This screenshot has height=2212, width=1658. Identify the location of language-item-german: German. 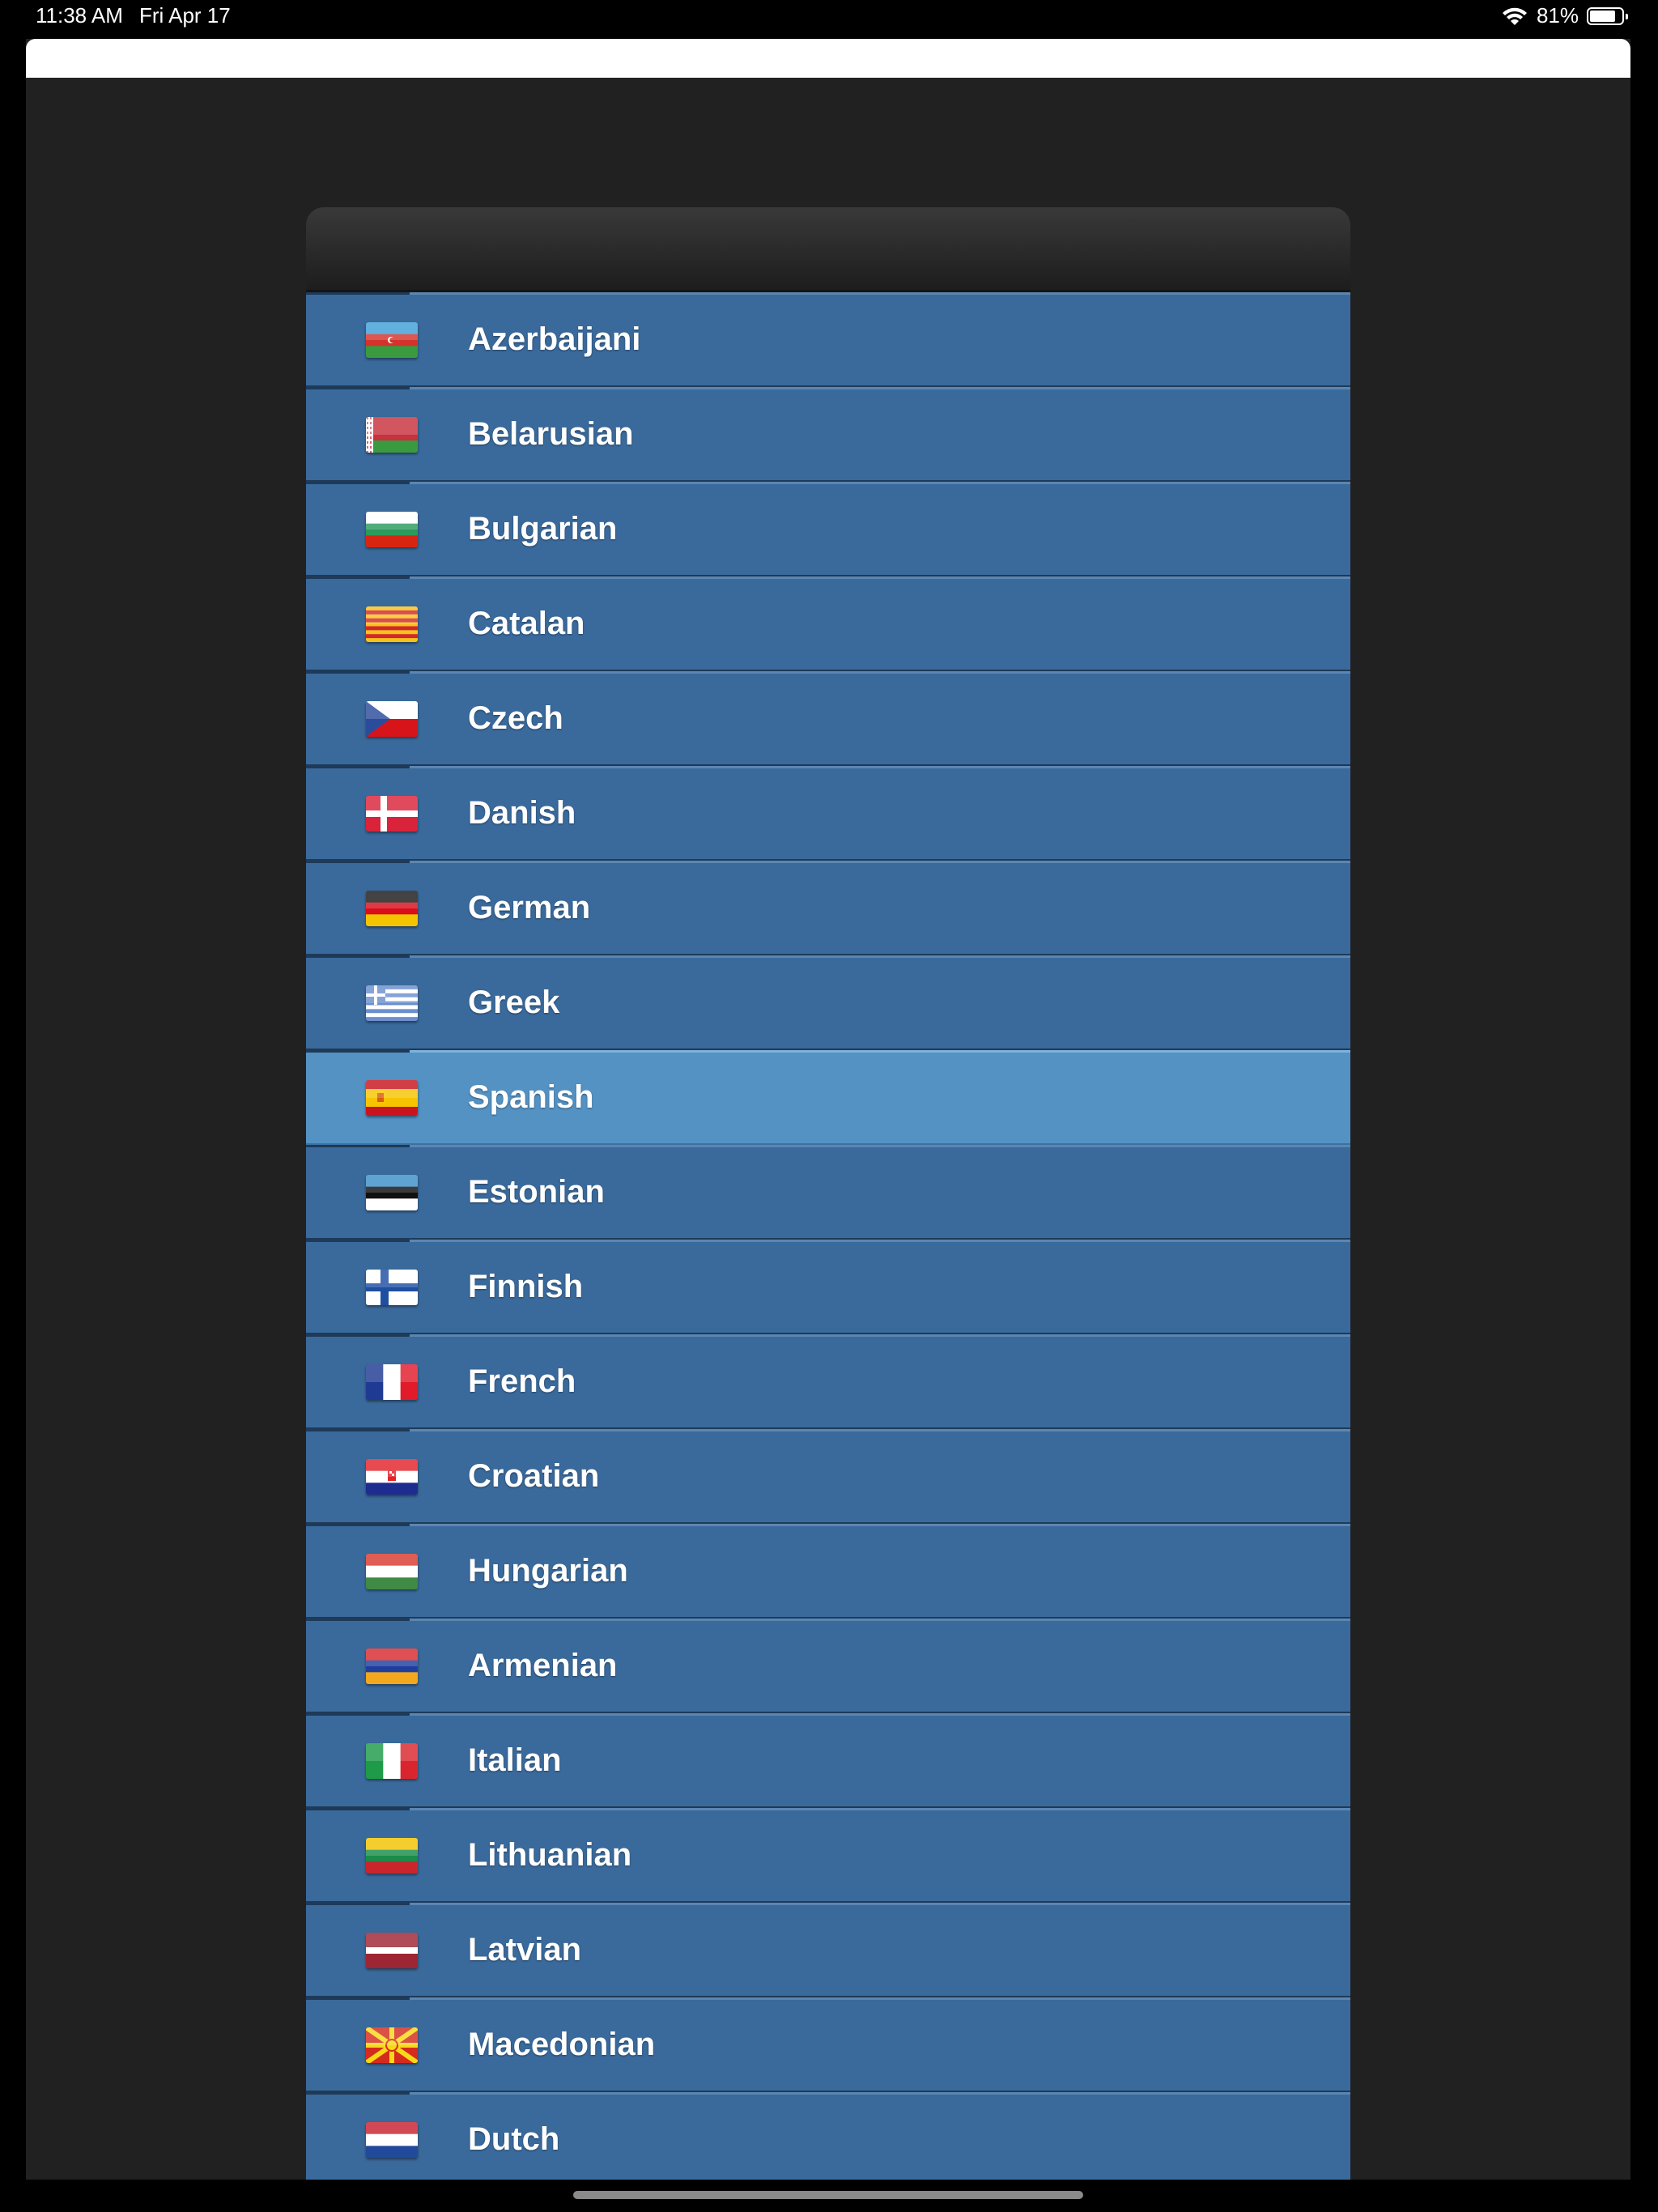
(828, 908).